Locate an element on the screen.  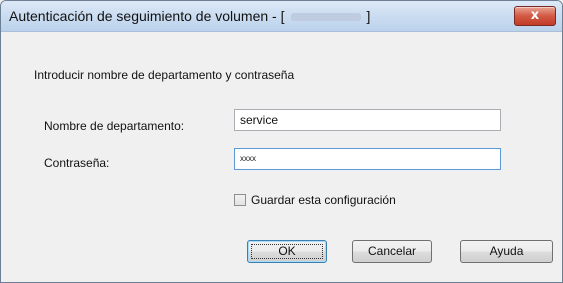
save-settings-row: Guardar esta configuración is located at coordinates (315, 200).